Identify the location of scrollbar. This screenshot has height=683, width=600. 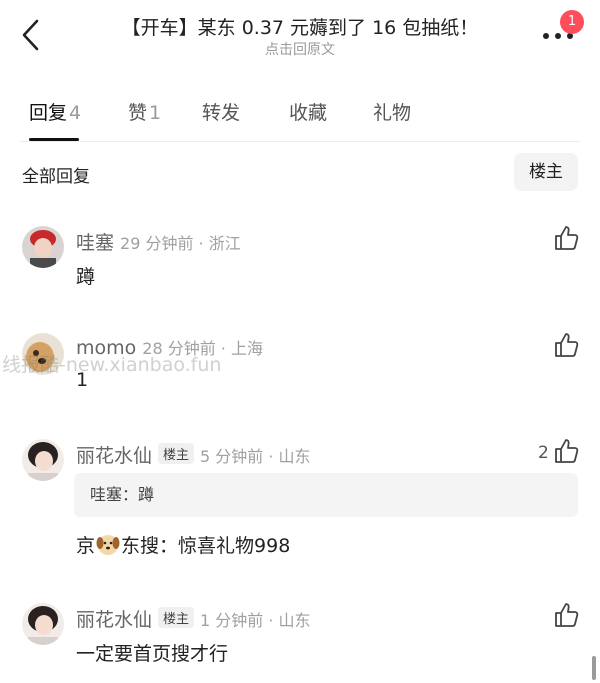
(594, 668).